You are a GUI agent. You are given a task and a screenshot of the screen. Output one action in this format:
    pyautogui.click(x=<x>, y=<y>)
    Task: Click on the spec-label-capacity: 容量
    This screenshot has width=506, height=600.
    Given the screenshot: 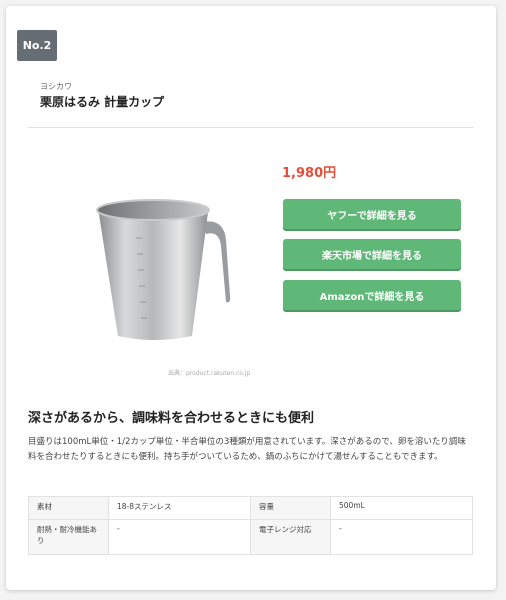 What is the action you would take?
    pyautogui.click(x=290, y=508)
    